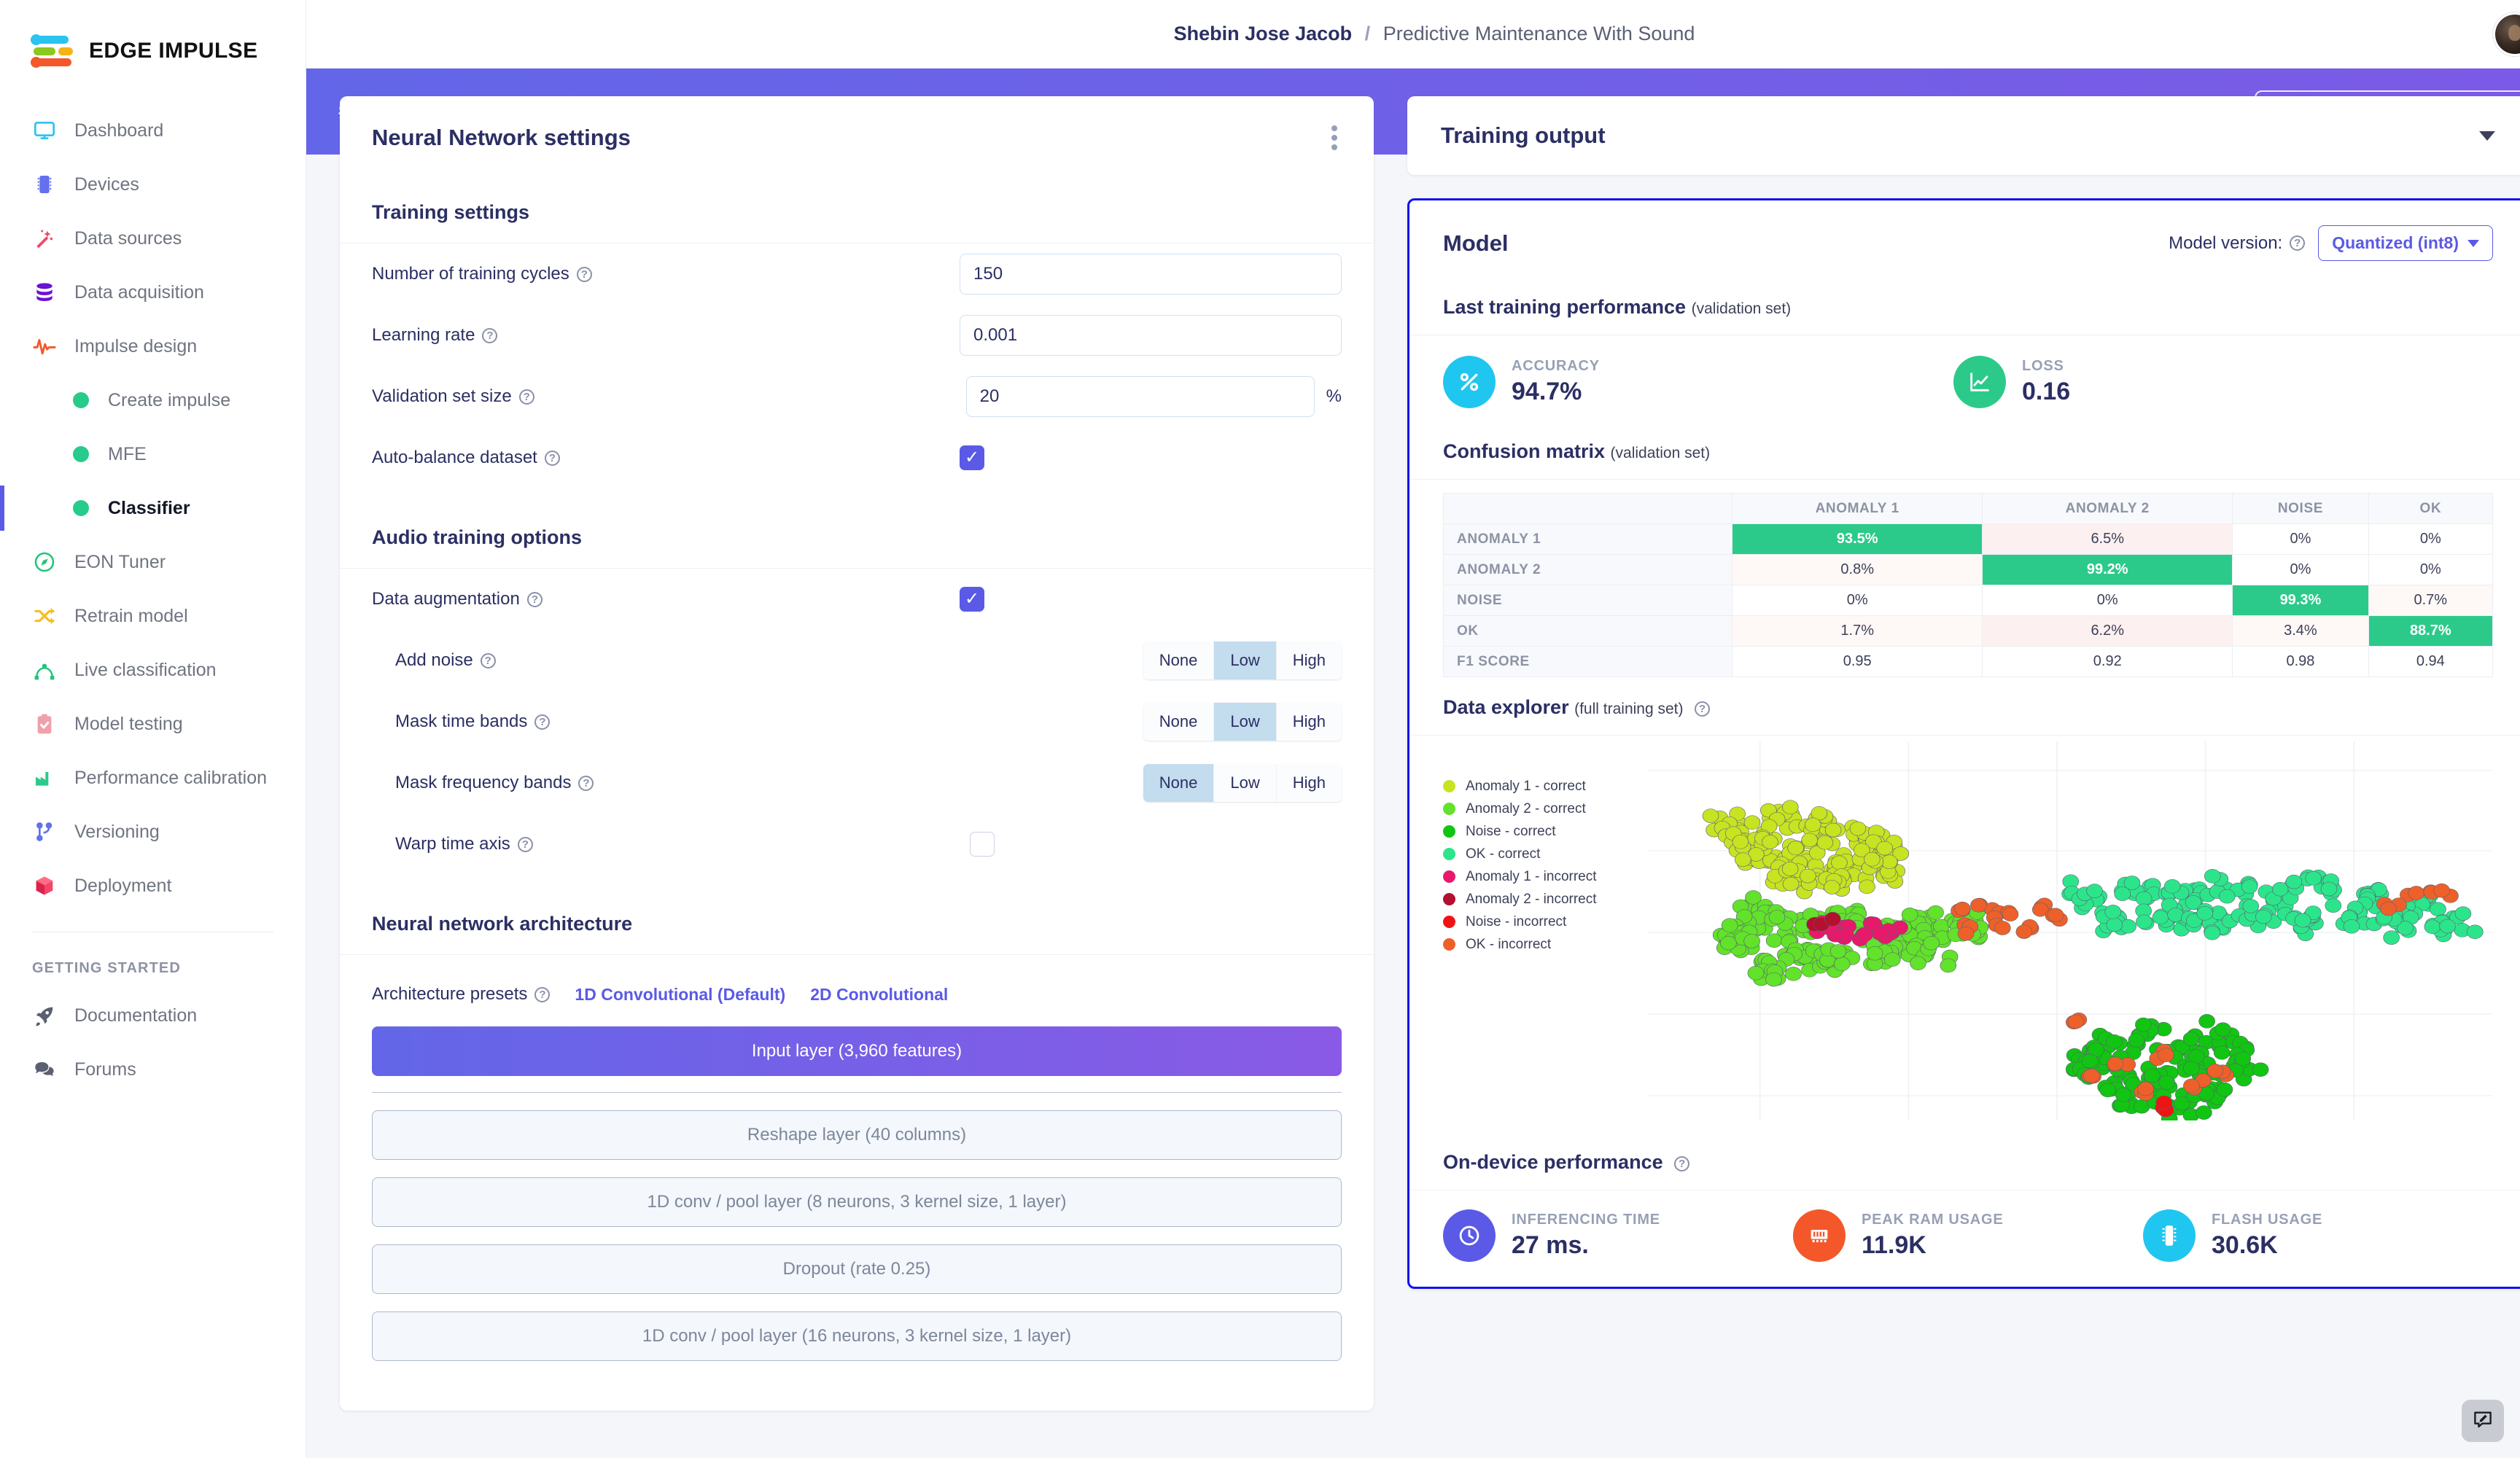 This screenshot has height=1458, width=2520. Describe the element at coordinates (972, 457) in the screenshot. I see `auto-balance-checkbox: ✓` at that location.